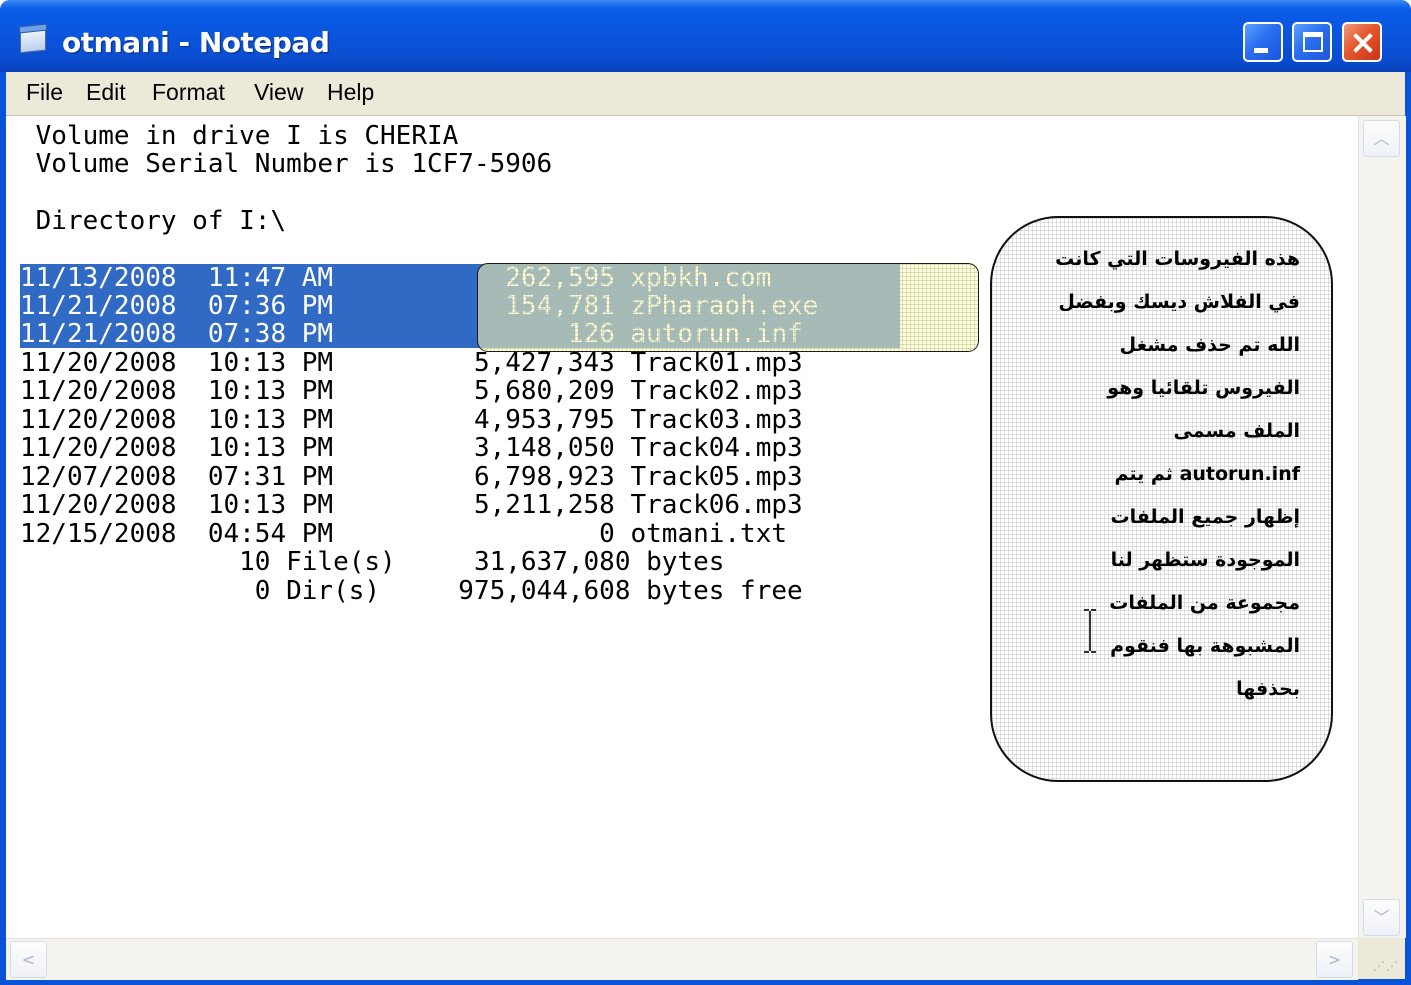 This screenshot has height=985, width=1411. I want to click on horizontal-scrollbar: < >, so click(682, 959).